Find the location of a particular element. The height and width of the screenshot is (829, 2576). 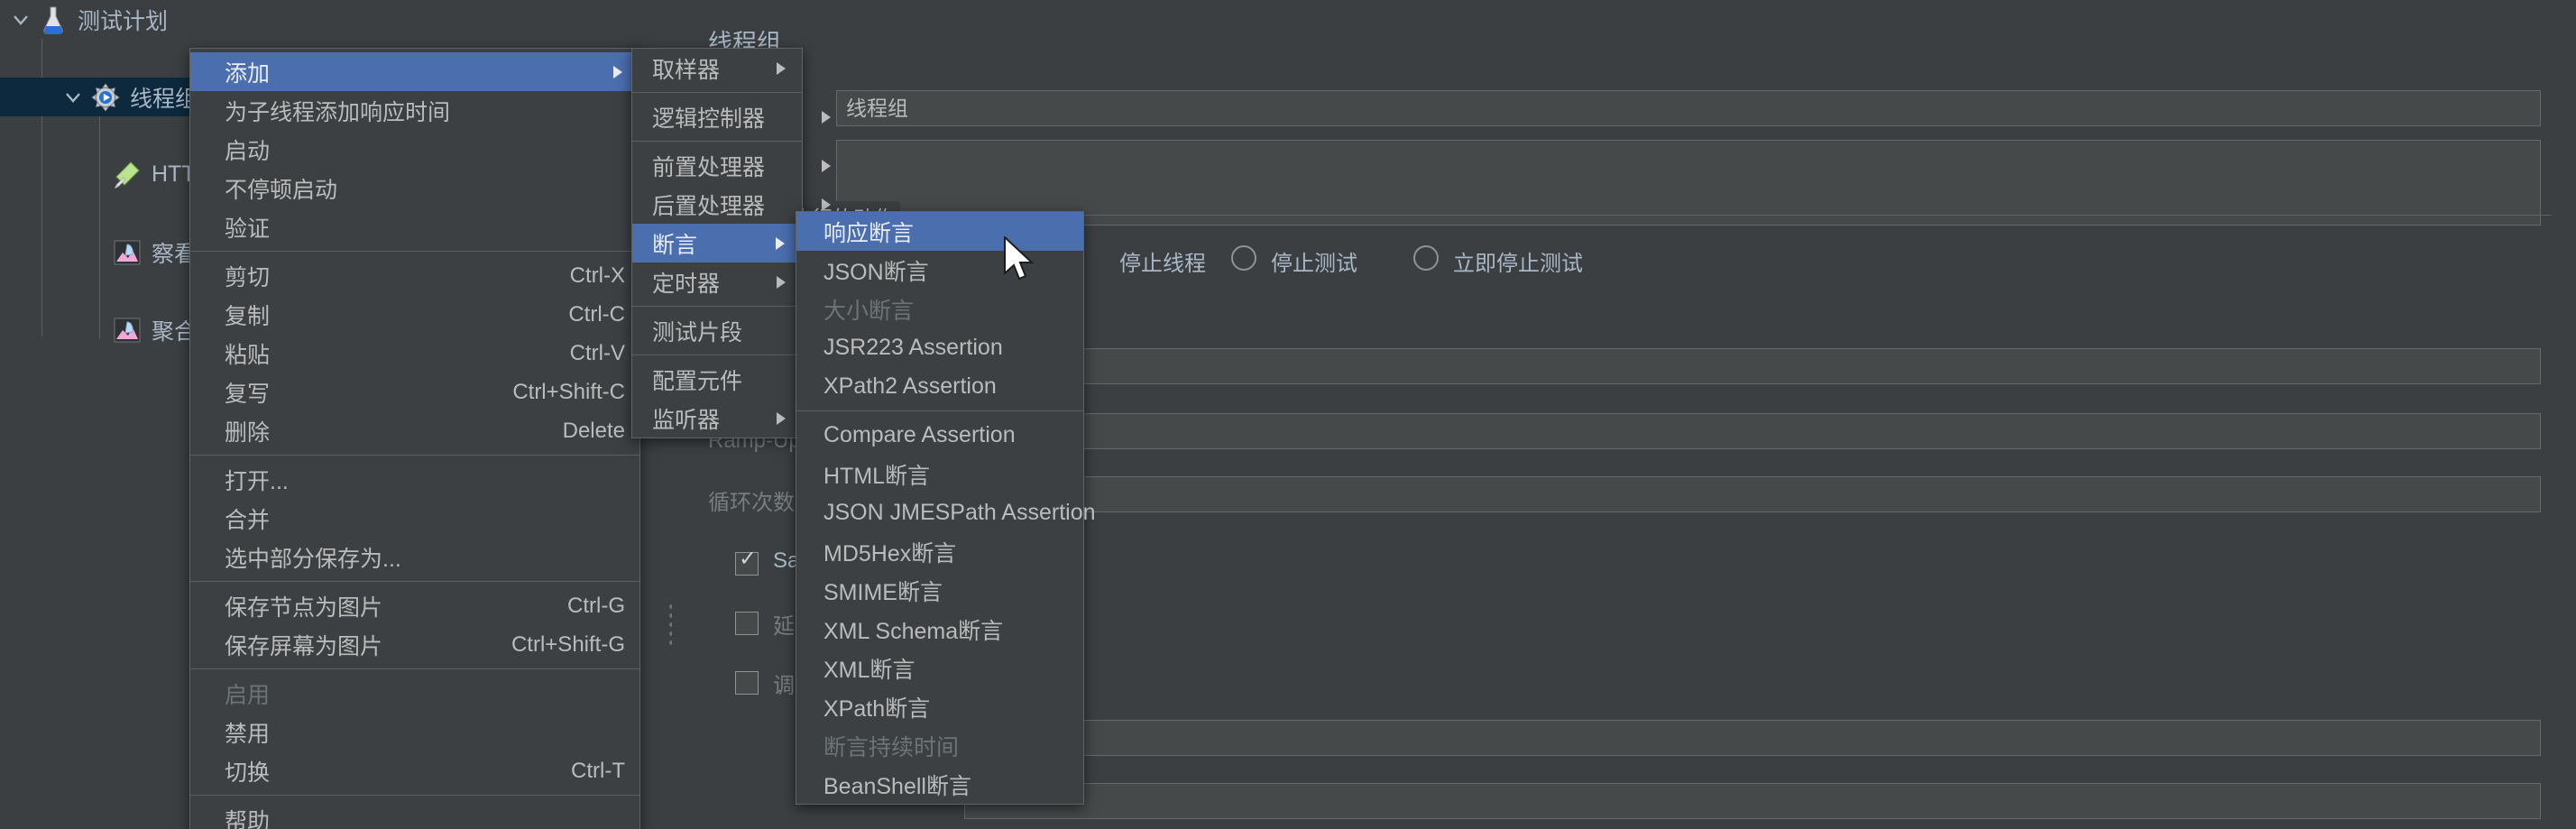

menu-accel: Ctrl+Shift-C is located at coordinates (569, 391).